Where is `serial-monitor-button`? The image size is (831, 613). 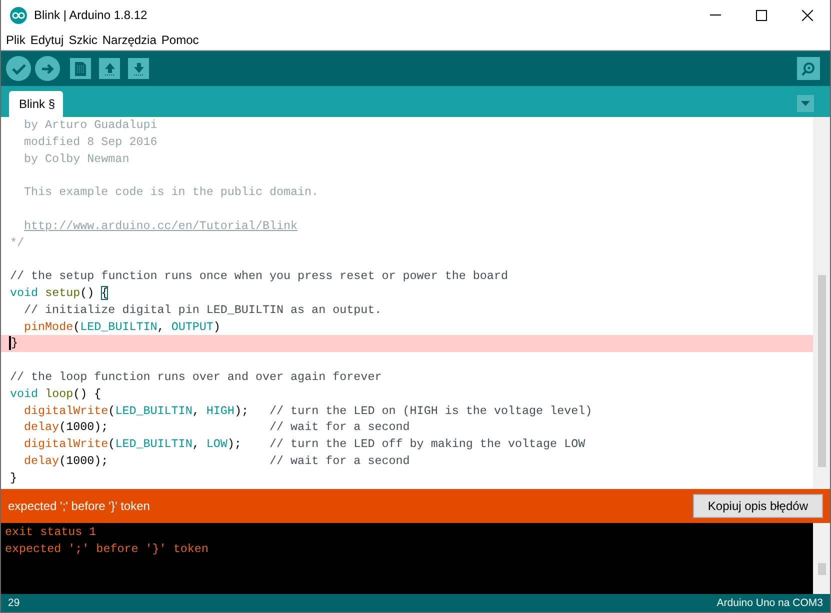 serial-monitor-button is located at coordinates (808, 68).